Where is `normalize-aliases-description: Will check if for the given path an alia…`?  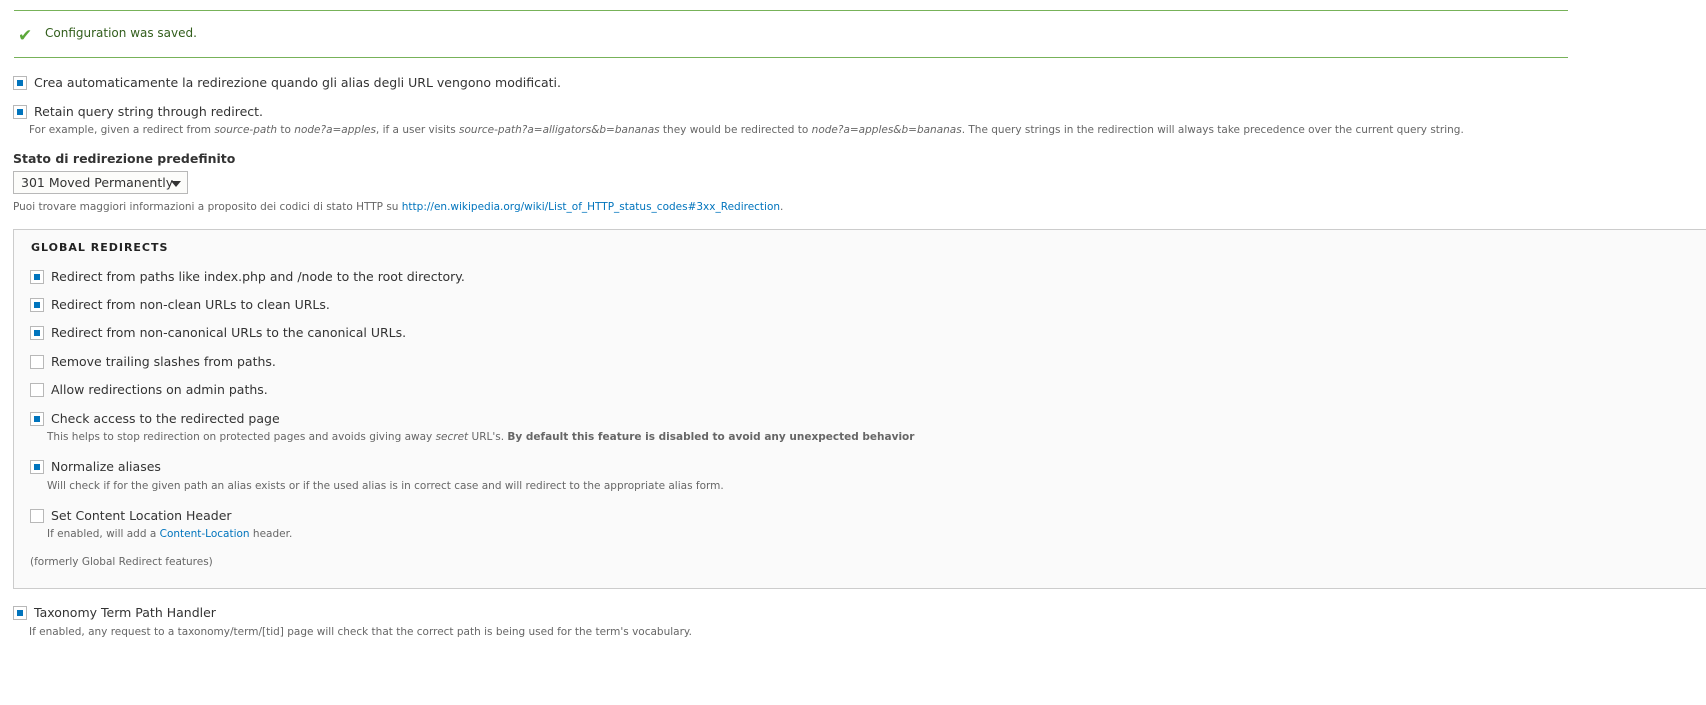 normalize-aliases-description: Will check if for the given path an alia… is located at coordinates (385, 486).